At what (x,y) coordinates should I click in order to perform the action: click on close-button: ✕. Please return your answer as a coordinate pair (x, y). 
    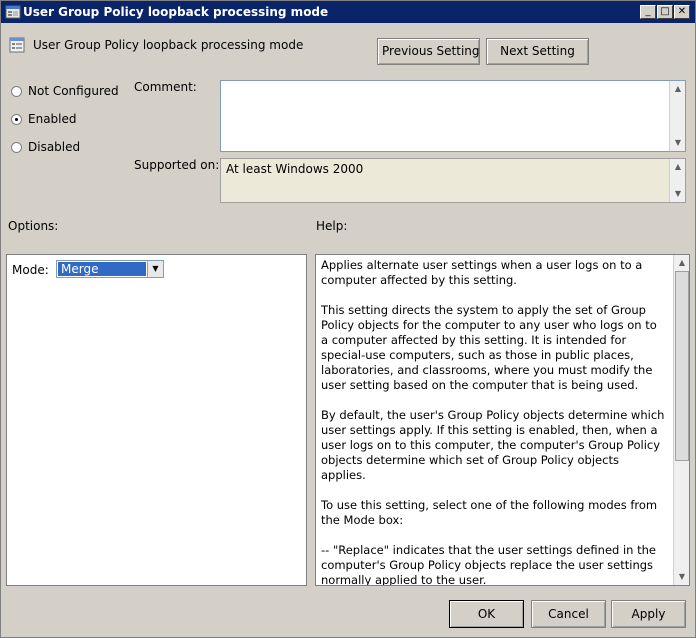
    Looking at the image, I should click on (682, 12).